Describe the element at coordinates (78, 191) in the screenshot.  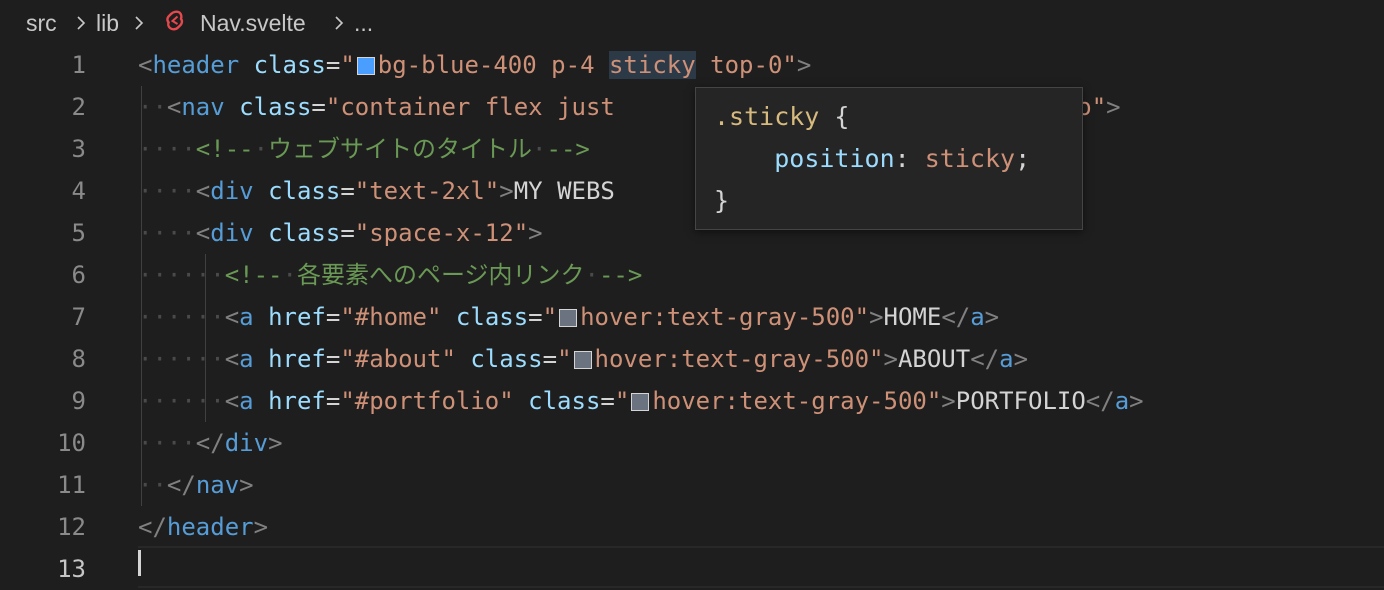
I see `line-number: 4` at that location.